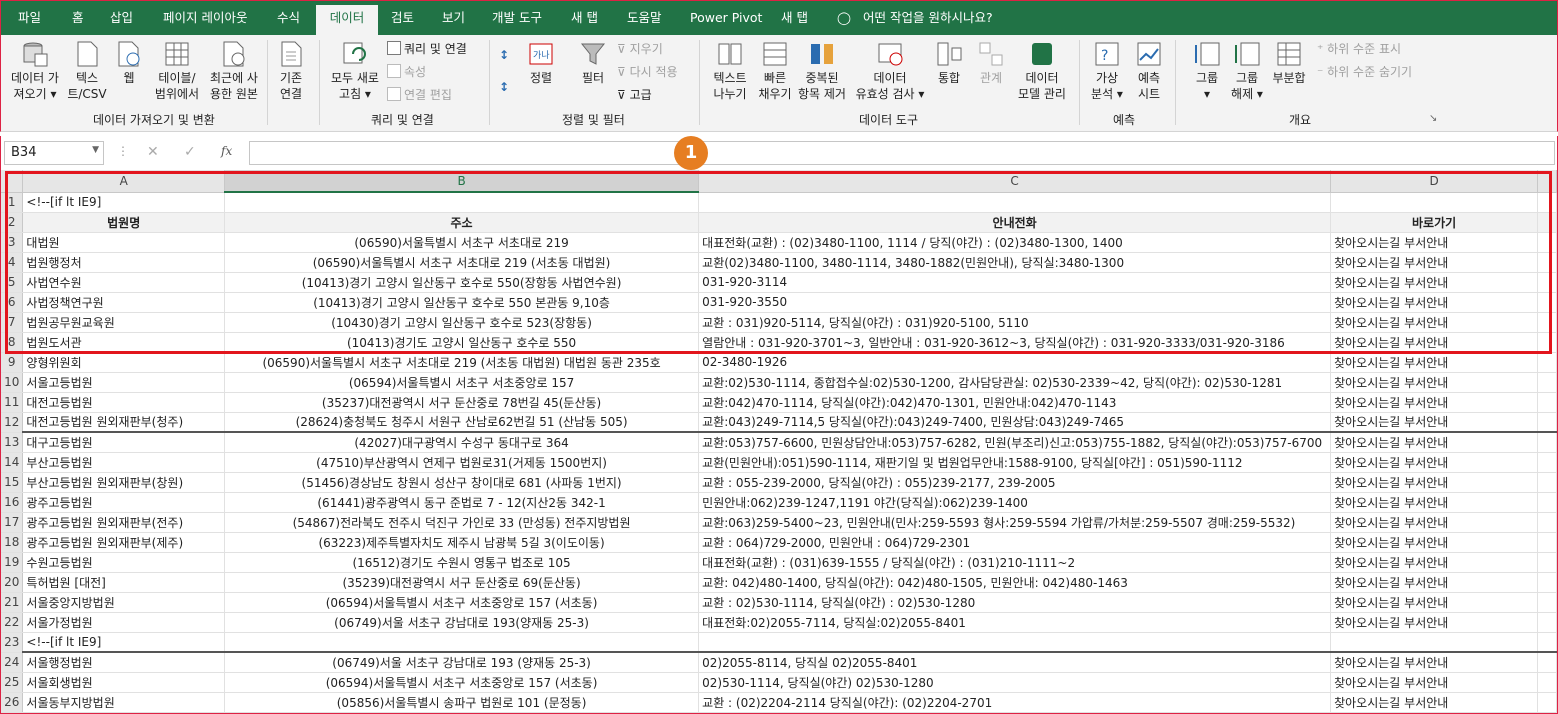 Image resolution: width=1558 pixels, height=714 pixels. Describe the element at coordinates (593, 63) in the screenshot. I see `filter-button: 필터` at that location.